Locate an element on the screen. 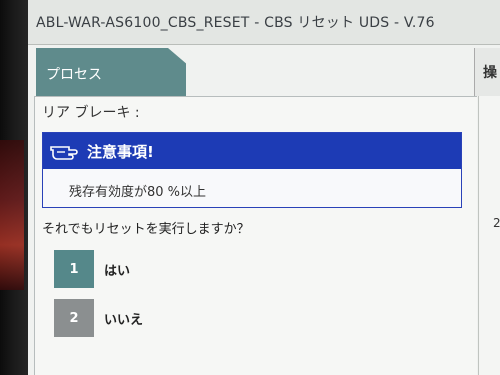 This screenshot has height=375, width=500. yes-button: 1 is located at coordinates (74, 269).